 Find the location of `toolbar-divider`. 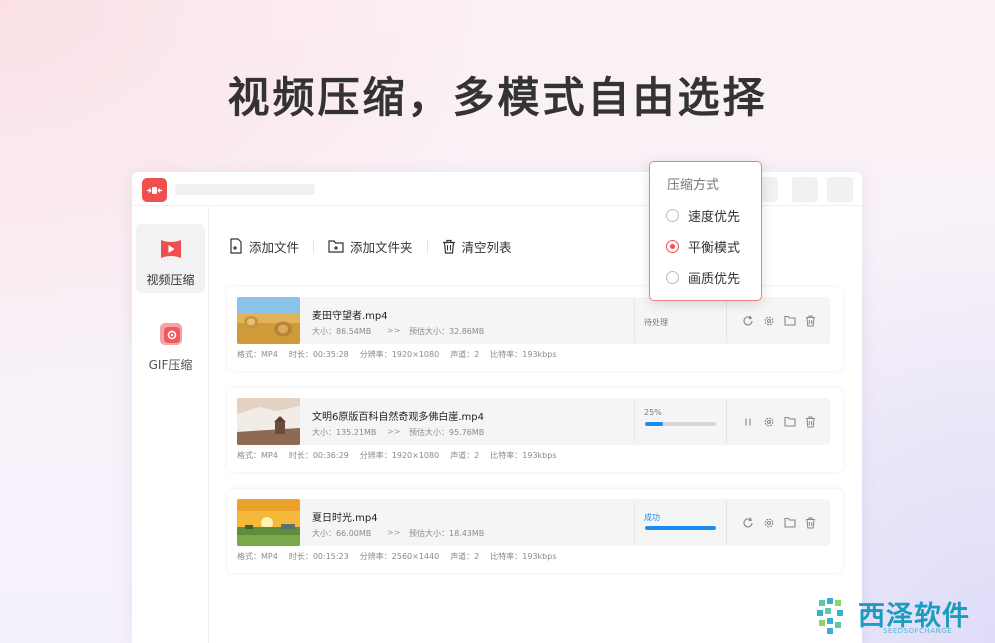

toolbar-divider is located at coordinates (314, 246).